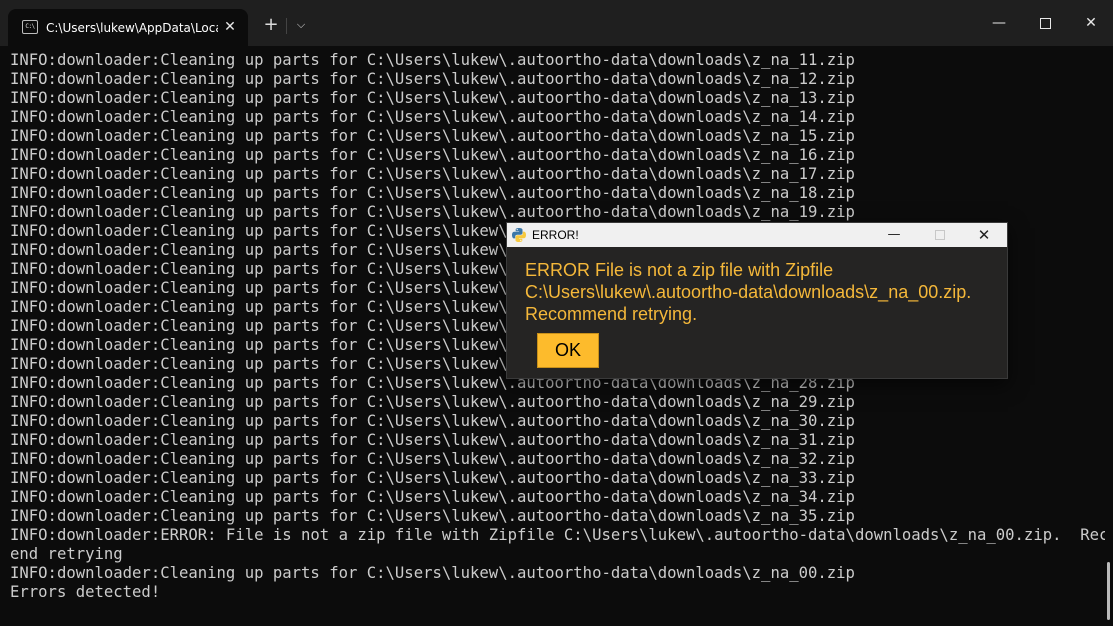 This screenshot has width=1113, height=626. What do you see at coordinates (271, 25) in the screenshot?
I see `new-tab-button: +` at bounding box center [271, 25].